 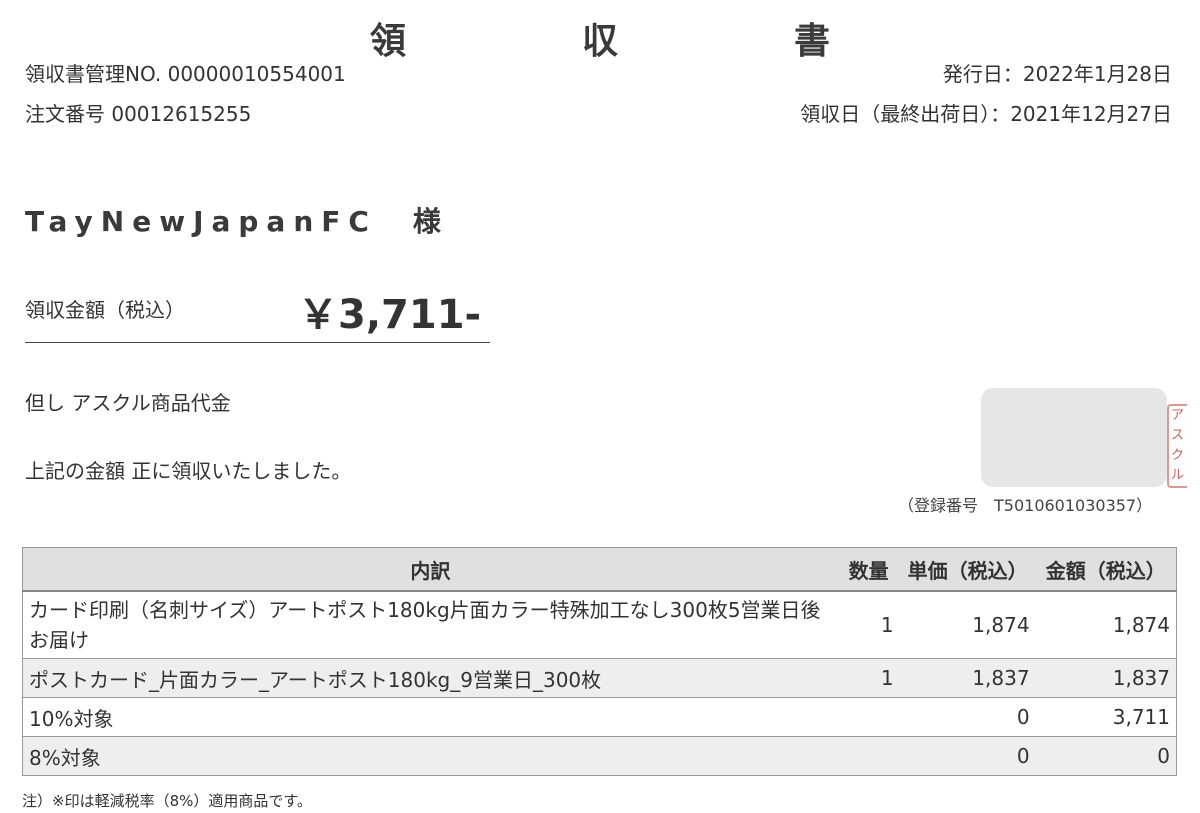 What do you see at coordinates (1178, 415) in the screenshot?
I see `seal-char: ア` at bounding box center [1178, 415].